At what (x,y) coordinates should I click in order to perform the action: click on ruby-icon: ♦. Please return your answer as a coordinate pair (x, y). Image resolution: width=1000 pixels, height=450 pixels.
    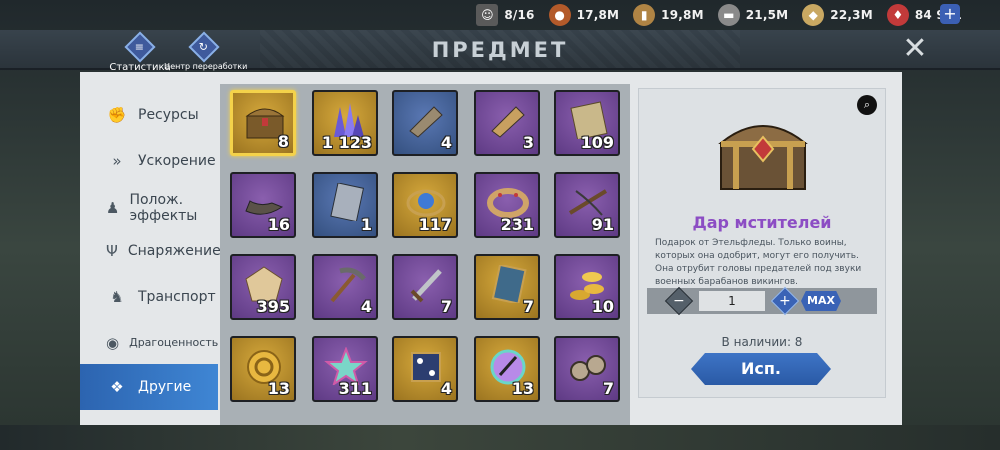
    Looking at the image, I should click on (897, 15).